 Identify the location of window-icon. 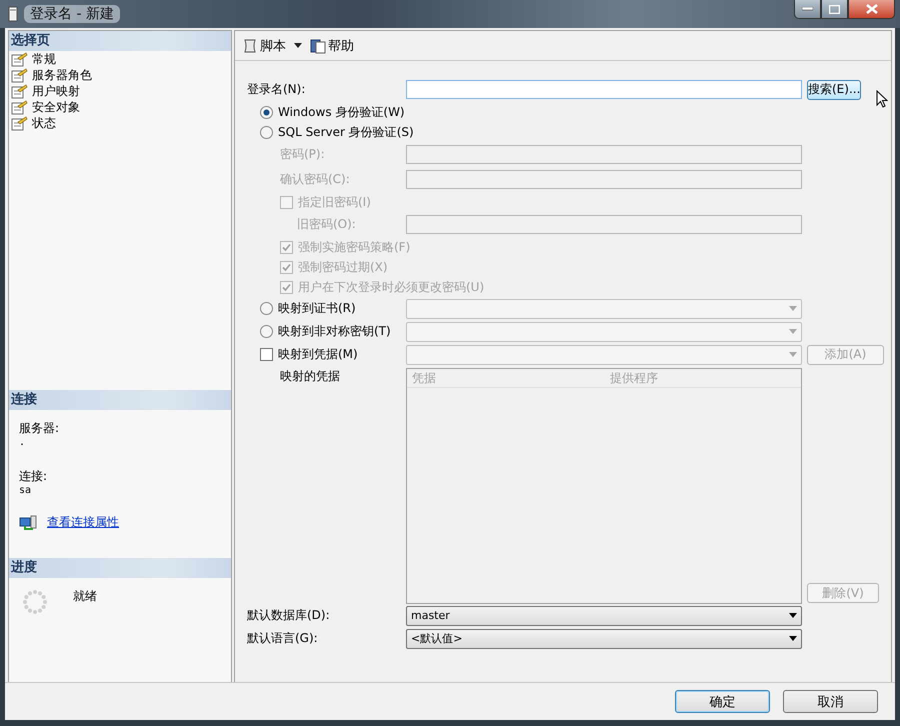
(13, 14).